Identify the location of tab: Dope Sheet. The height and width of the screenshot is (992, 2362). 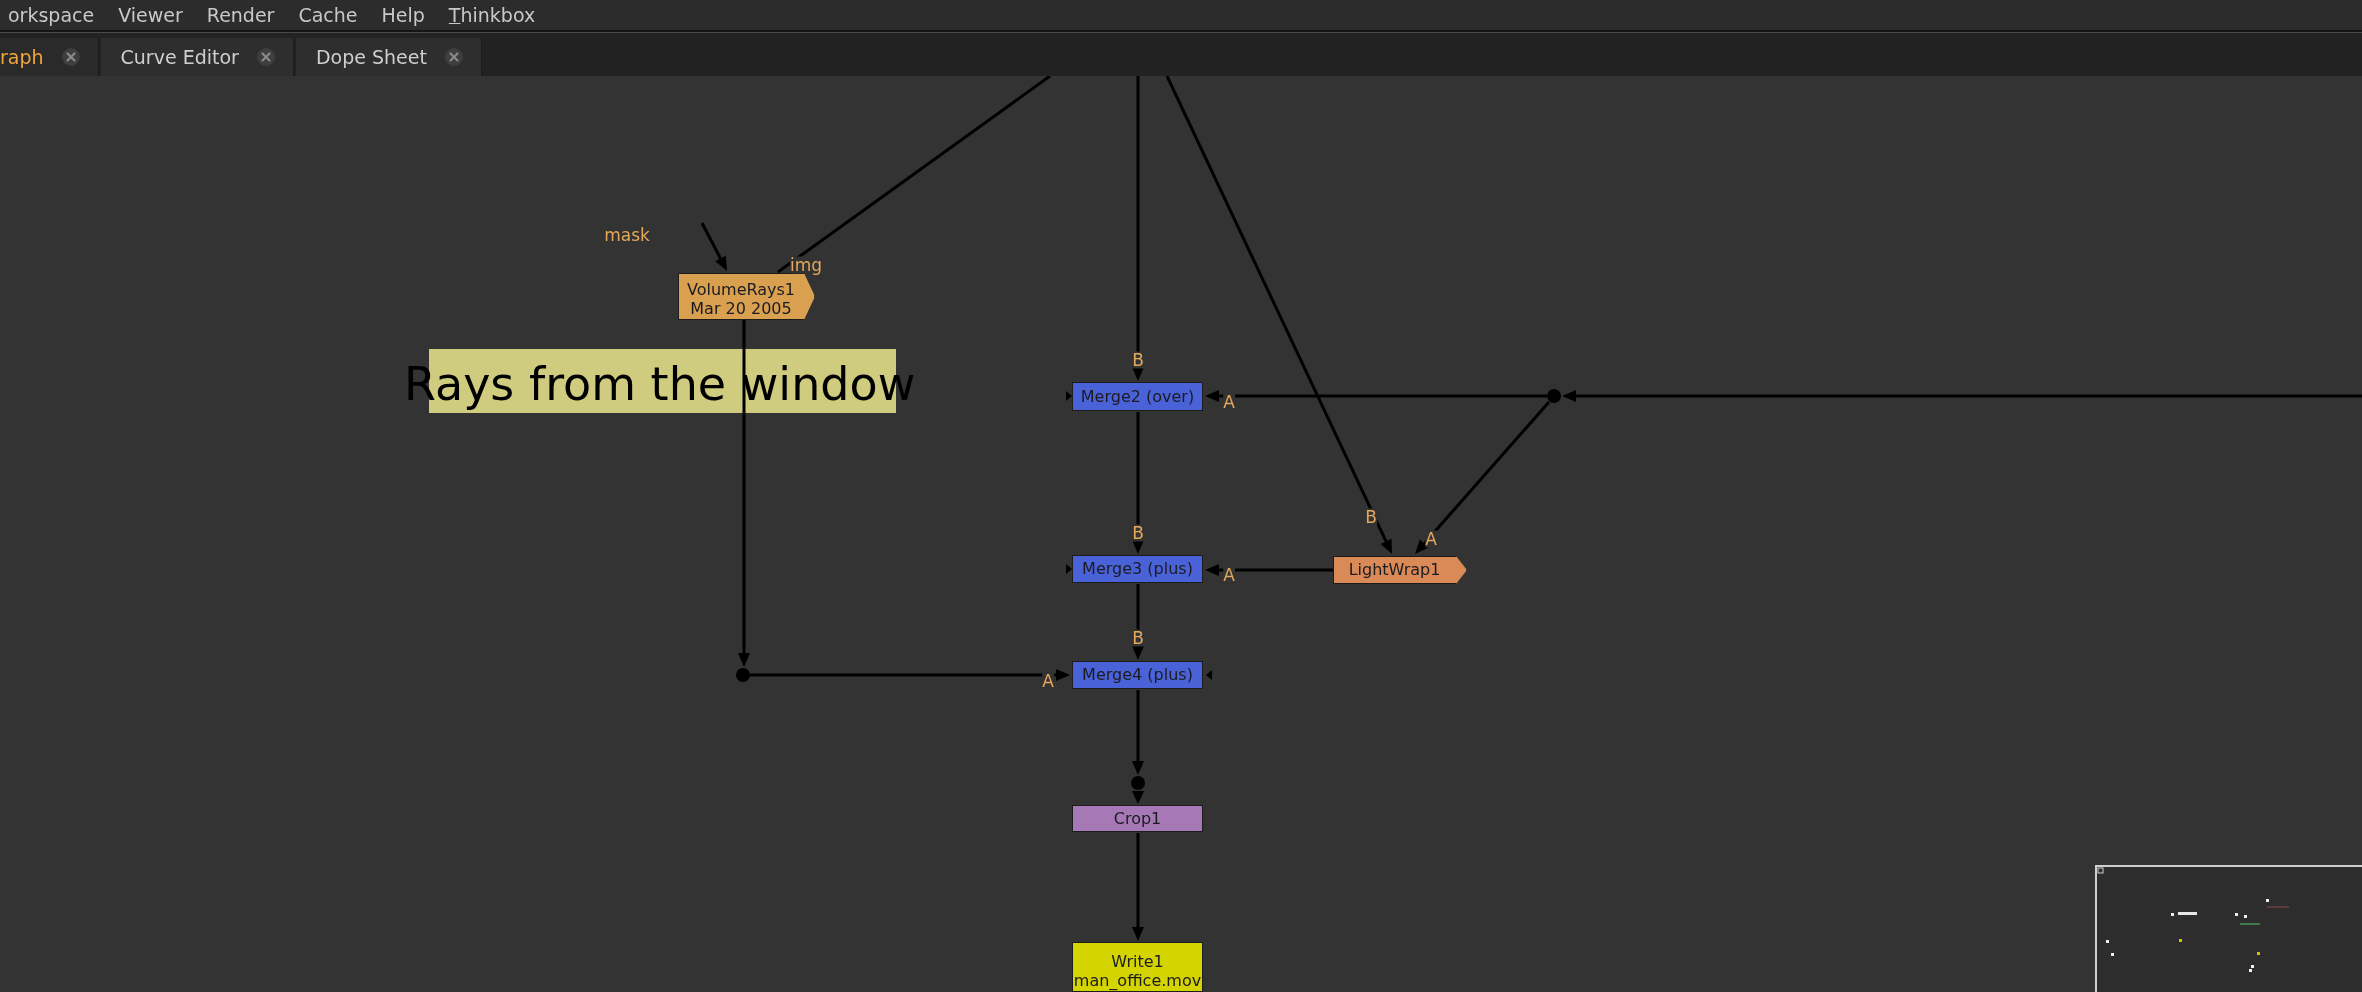
(388, 57).